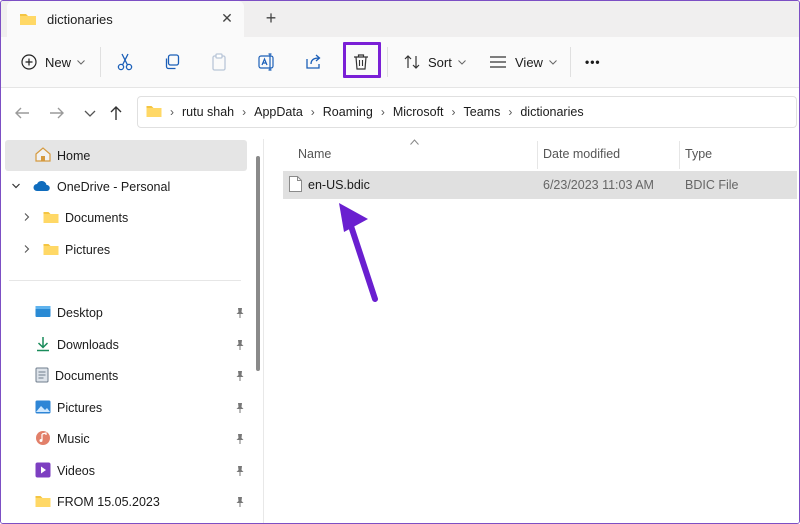 The width and height of the screenshot is (800, 524). I want to click on sidebar-item-onedrive: OneDrive - Personal, so click(90, 187).